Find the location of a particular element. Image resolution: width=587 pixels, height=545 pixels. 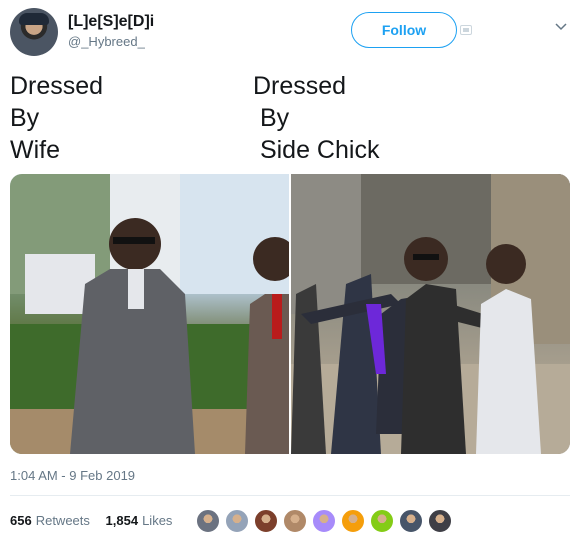

tweet-stats: 656 Retweets 1,854 Likes is located at coordinates (97, 520).